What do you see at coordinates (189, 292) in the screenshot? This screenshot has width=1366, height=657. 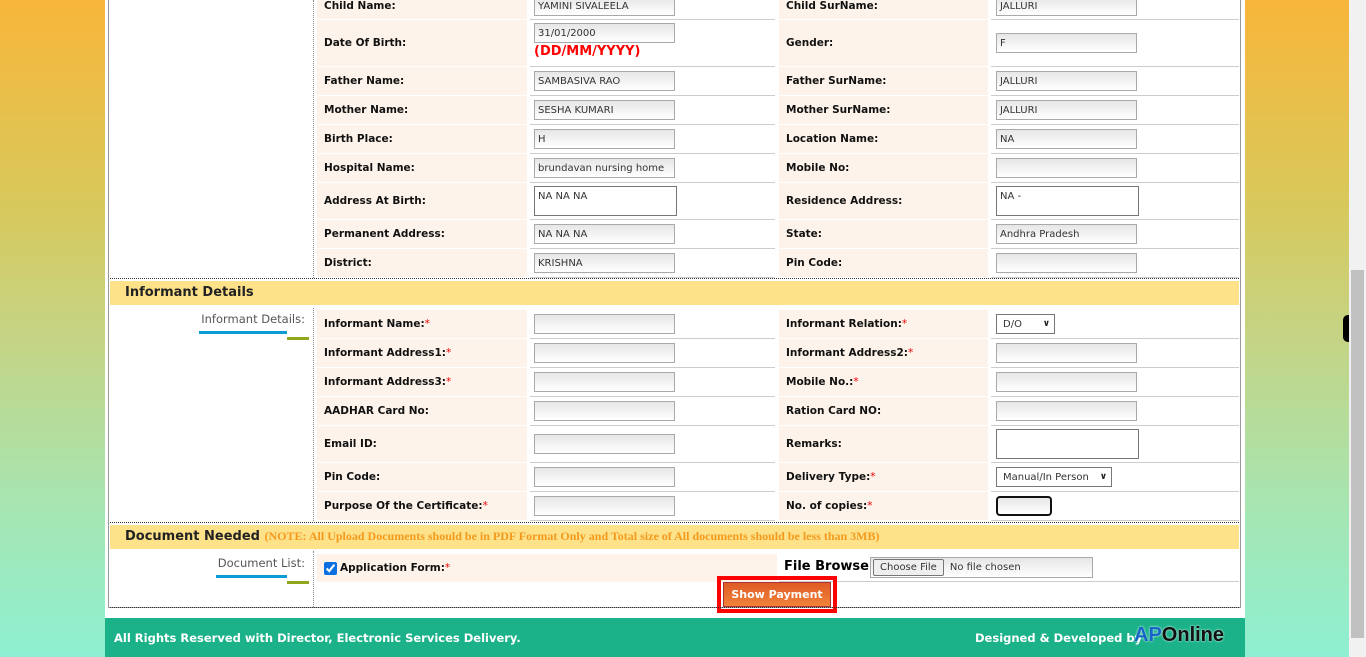 I see `informant-title: Informant Details` at bounding box center [189, 292].